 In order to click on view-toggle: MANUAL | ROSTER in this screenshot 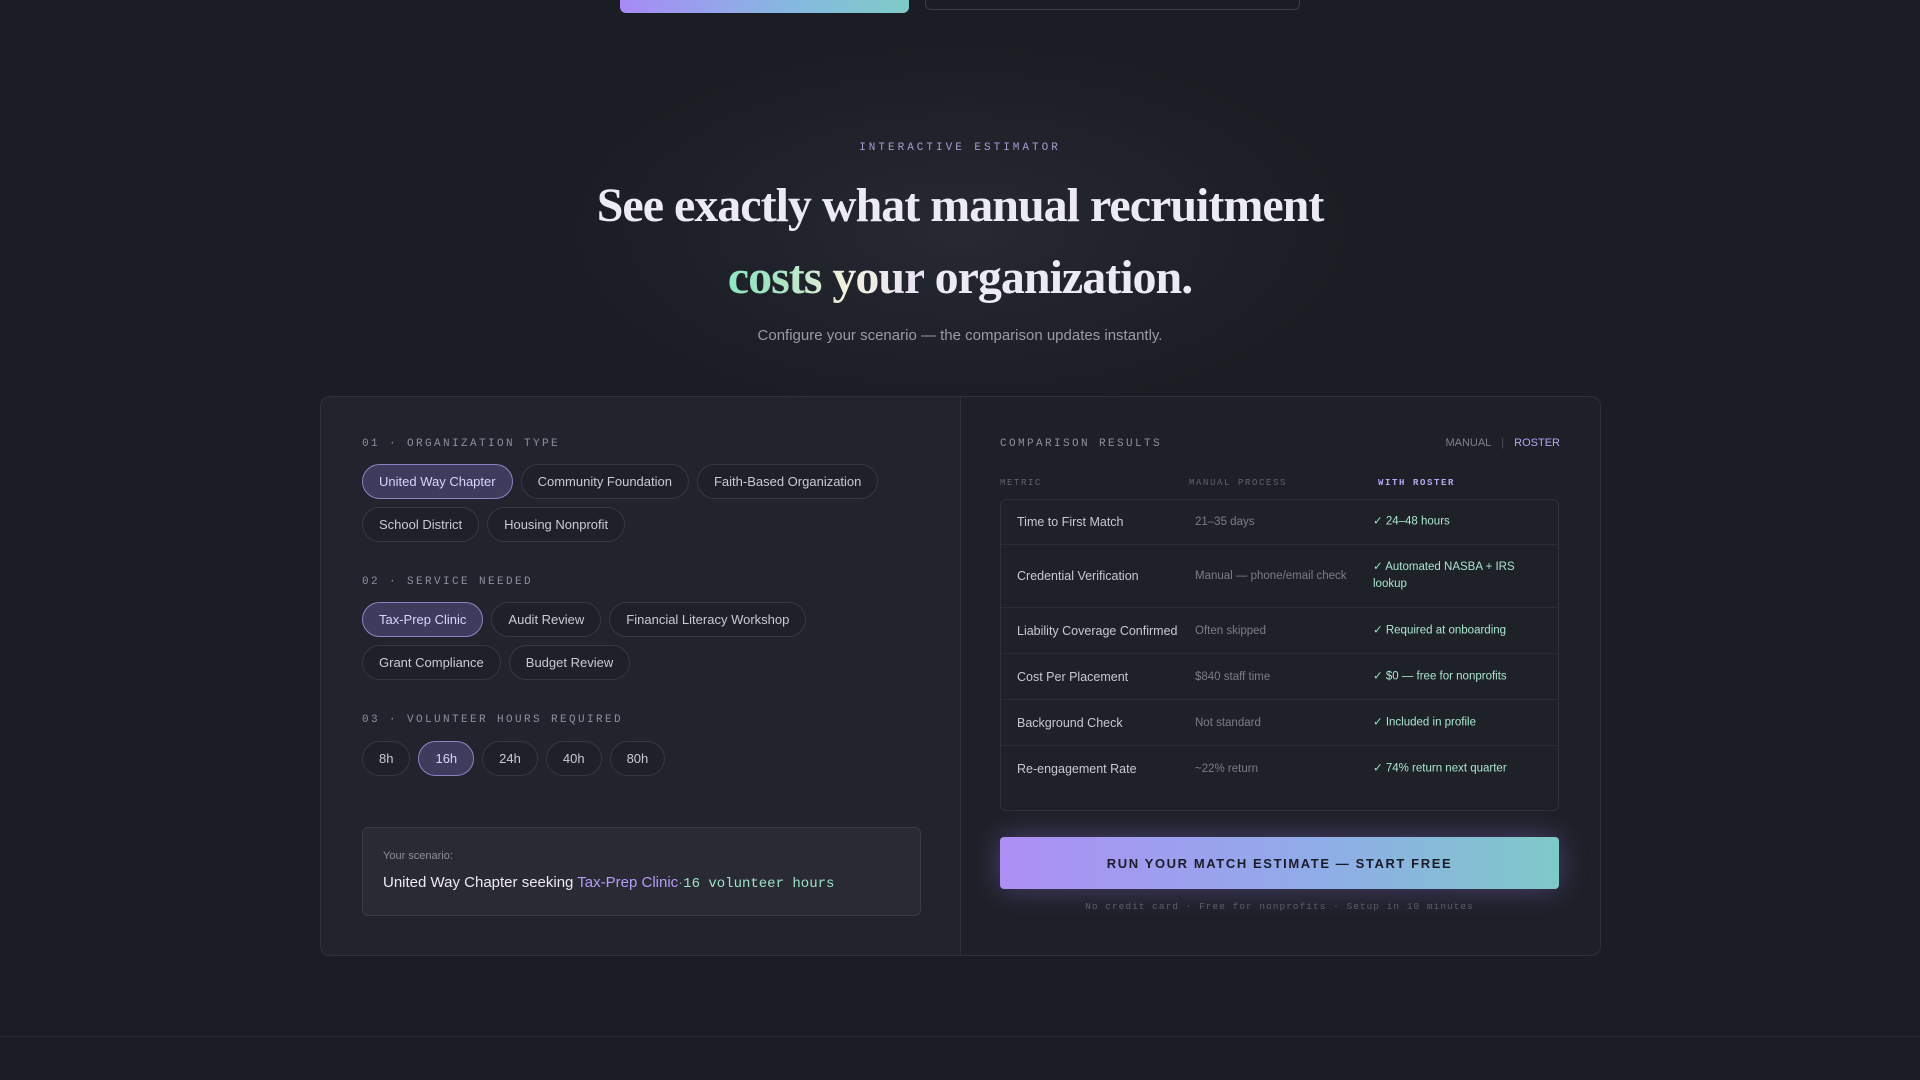, I will do `click(1502, 443)`.